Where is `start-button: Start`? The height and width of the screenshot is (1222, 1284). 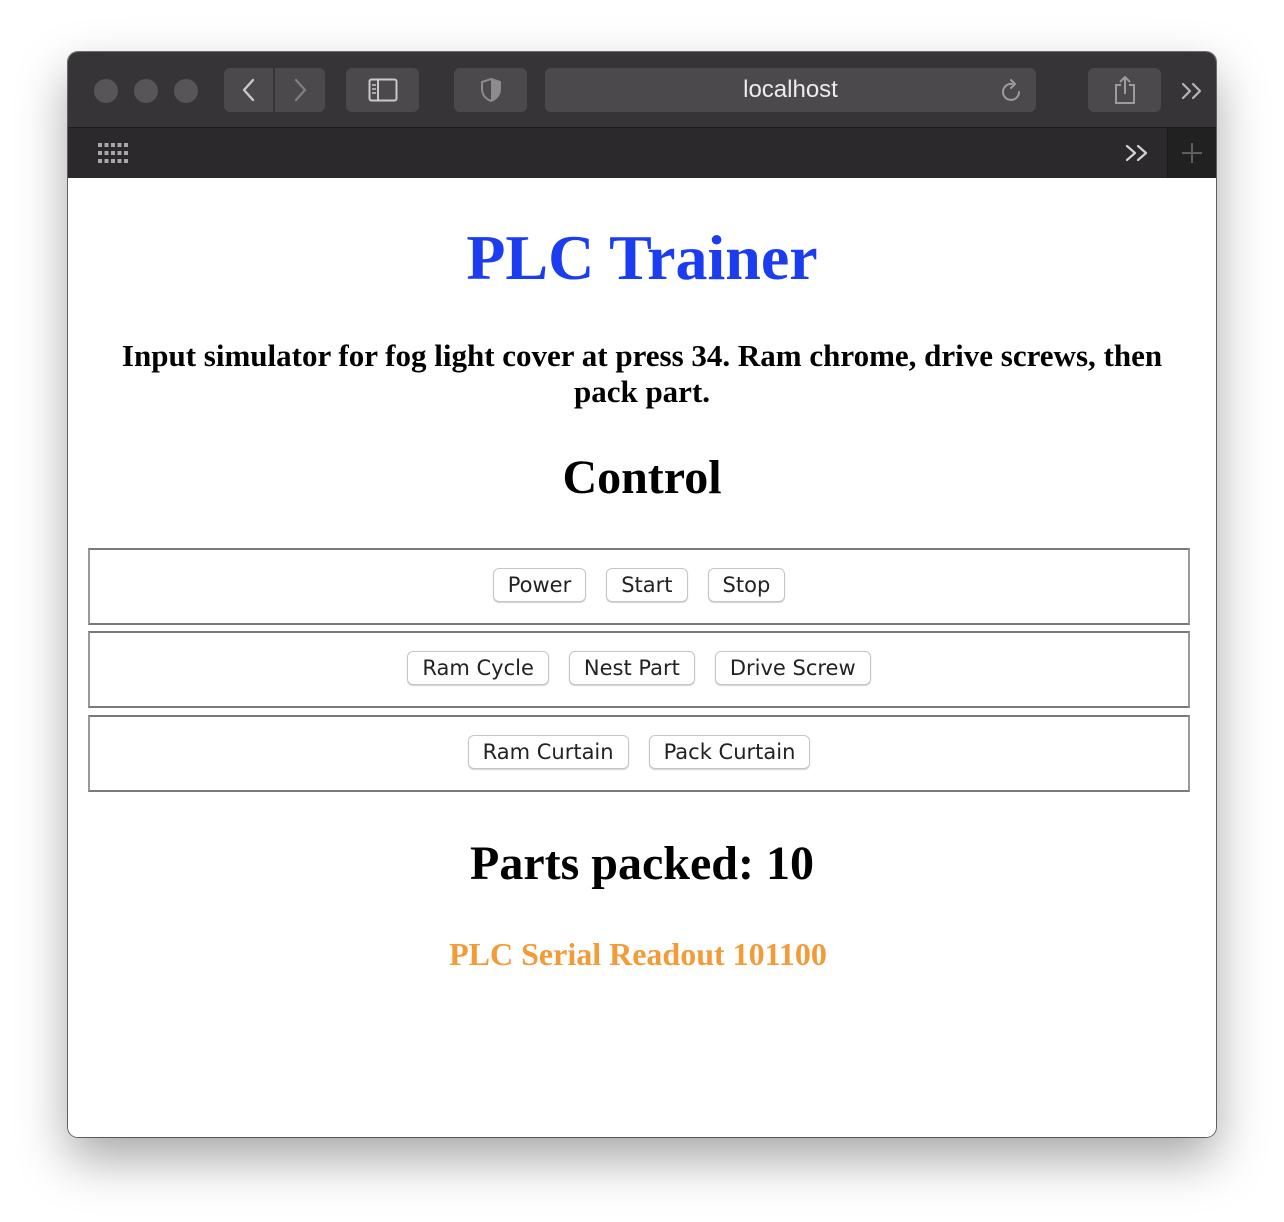 start-button: Start is located at coordinates (647, 585).